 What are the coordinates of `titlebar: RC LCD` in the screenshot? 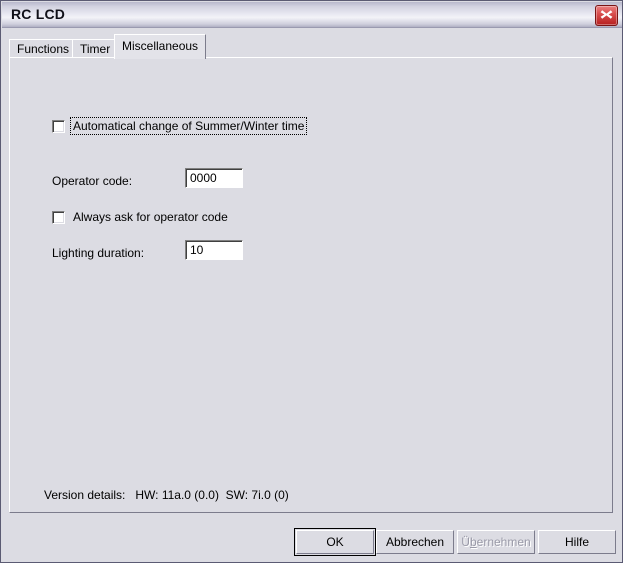 It's located at (312, 15).